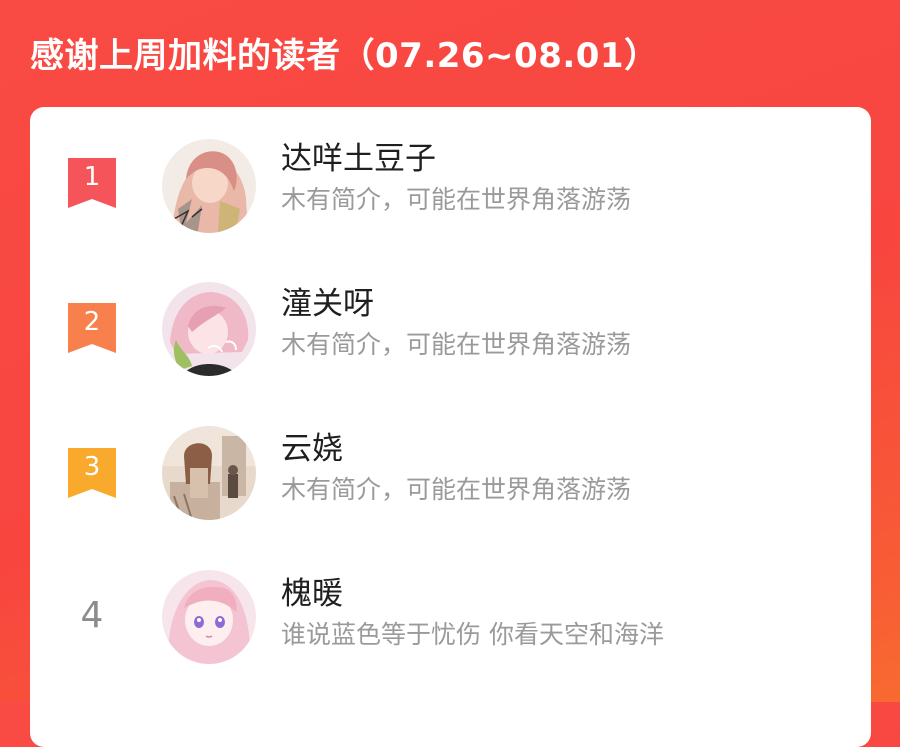 This screenshot has height=747, width=900. I want to click on rank-ribbon-icon: 1, so click(92, 183).